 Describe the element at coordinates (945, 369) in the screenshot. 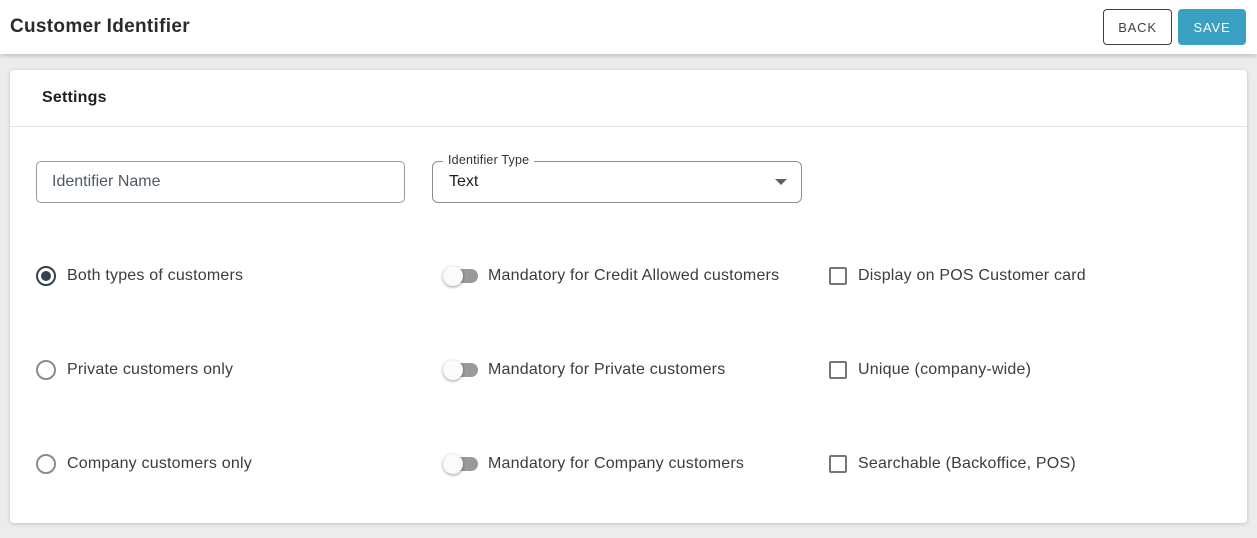

I see `checkbox-label: Unique (company-wide)` at that location.